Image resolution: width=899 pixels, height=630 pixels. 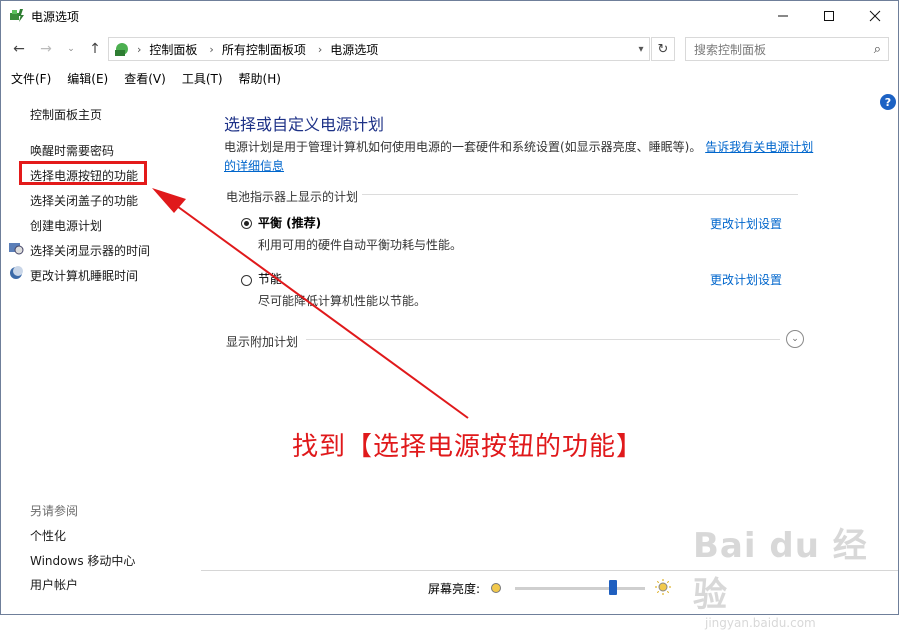 What do you see at coordinates (663, 587) in the screenshot?
I see `brightness-high-icon` at bounding box center [663, 587].